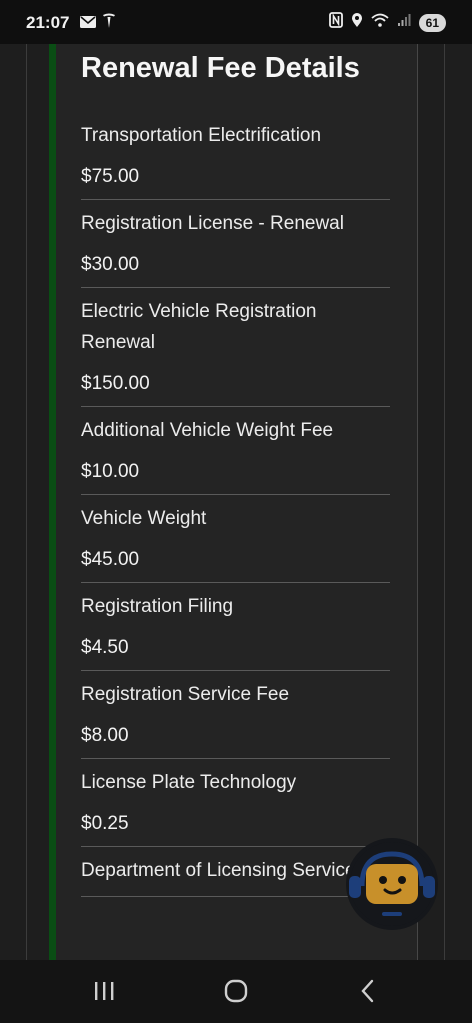 The height and width of the screenshot is (1023, 472). What do you see at coordinates (235, 803) in the screenshot?
I see `fee-item: License Plate Technology $0.25` at bounding box center [235, 803].